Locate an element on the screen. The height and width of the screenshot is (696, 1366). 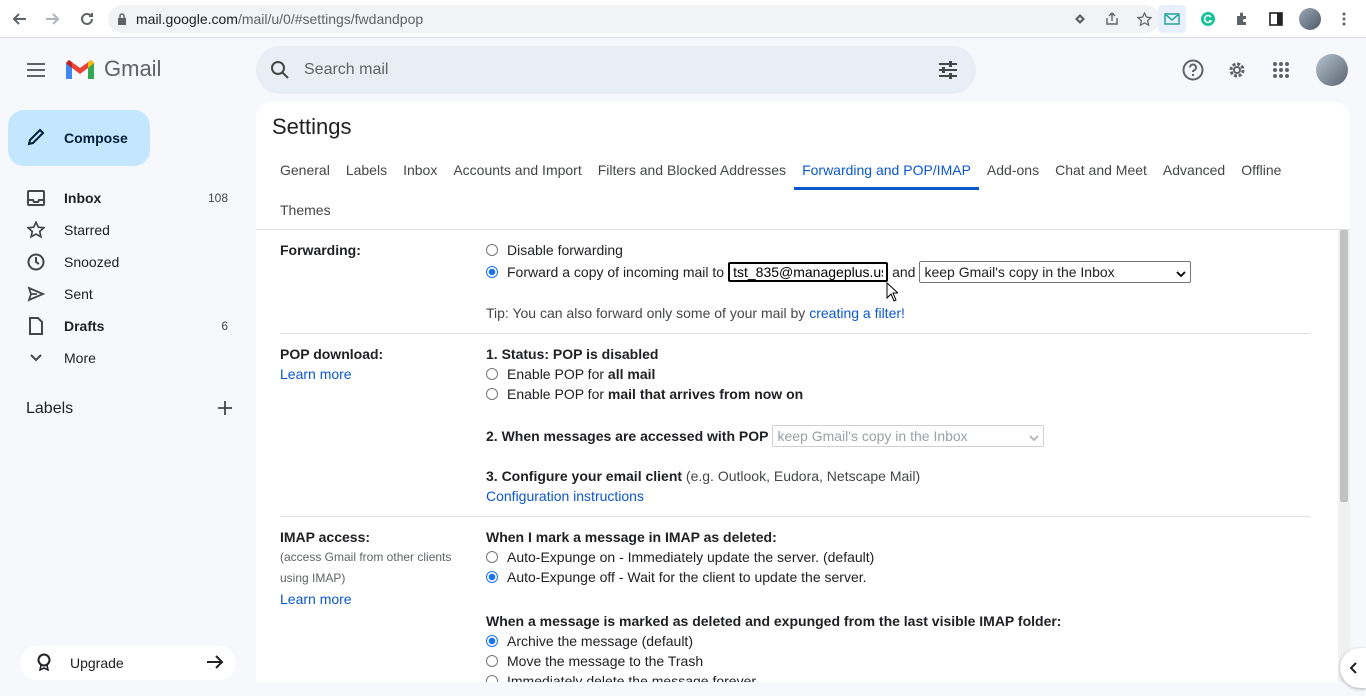
configuration-instructions-link: Configuration instructions is located at coordinates (565, 496).